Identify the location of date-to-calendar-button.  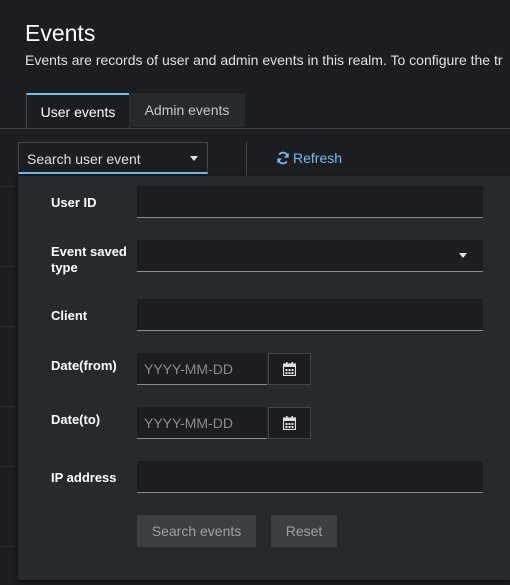
(289, 423).